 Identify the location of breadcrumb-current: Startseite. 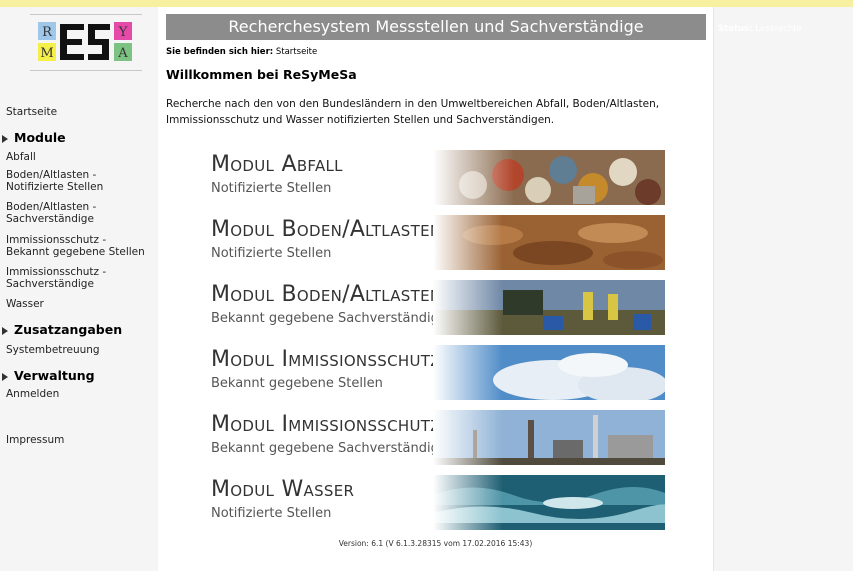
(296, 52).